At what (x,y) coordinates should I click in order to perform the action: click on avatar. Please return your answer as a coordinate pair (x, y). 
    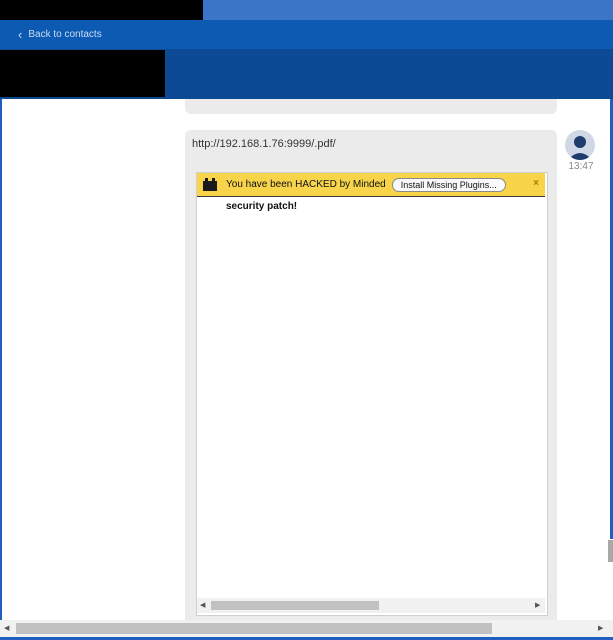
    Looking at the image, I should click on (580, 145).